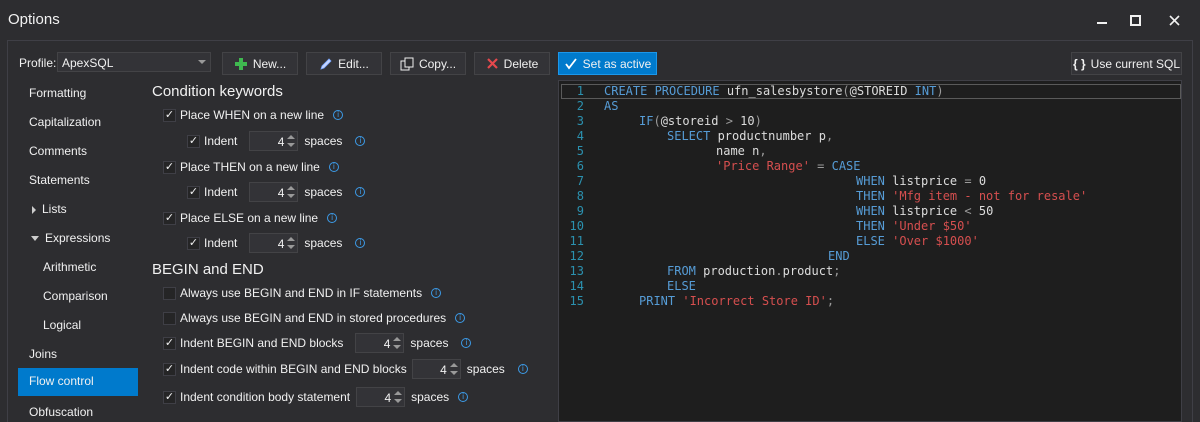 The height and width of the screenshot is (422, 1200). What do you see at coordinates (169, 397) in the screenshot?
I see `indent-cond-checkbox: ✓` at bounding box center [169, 397].